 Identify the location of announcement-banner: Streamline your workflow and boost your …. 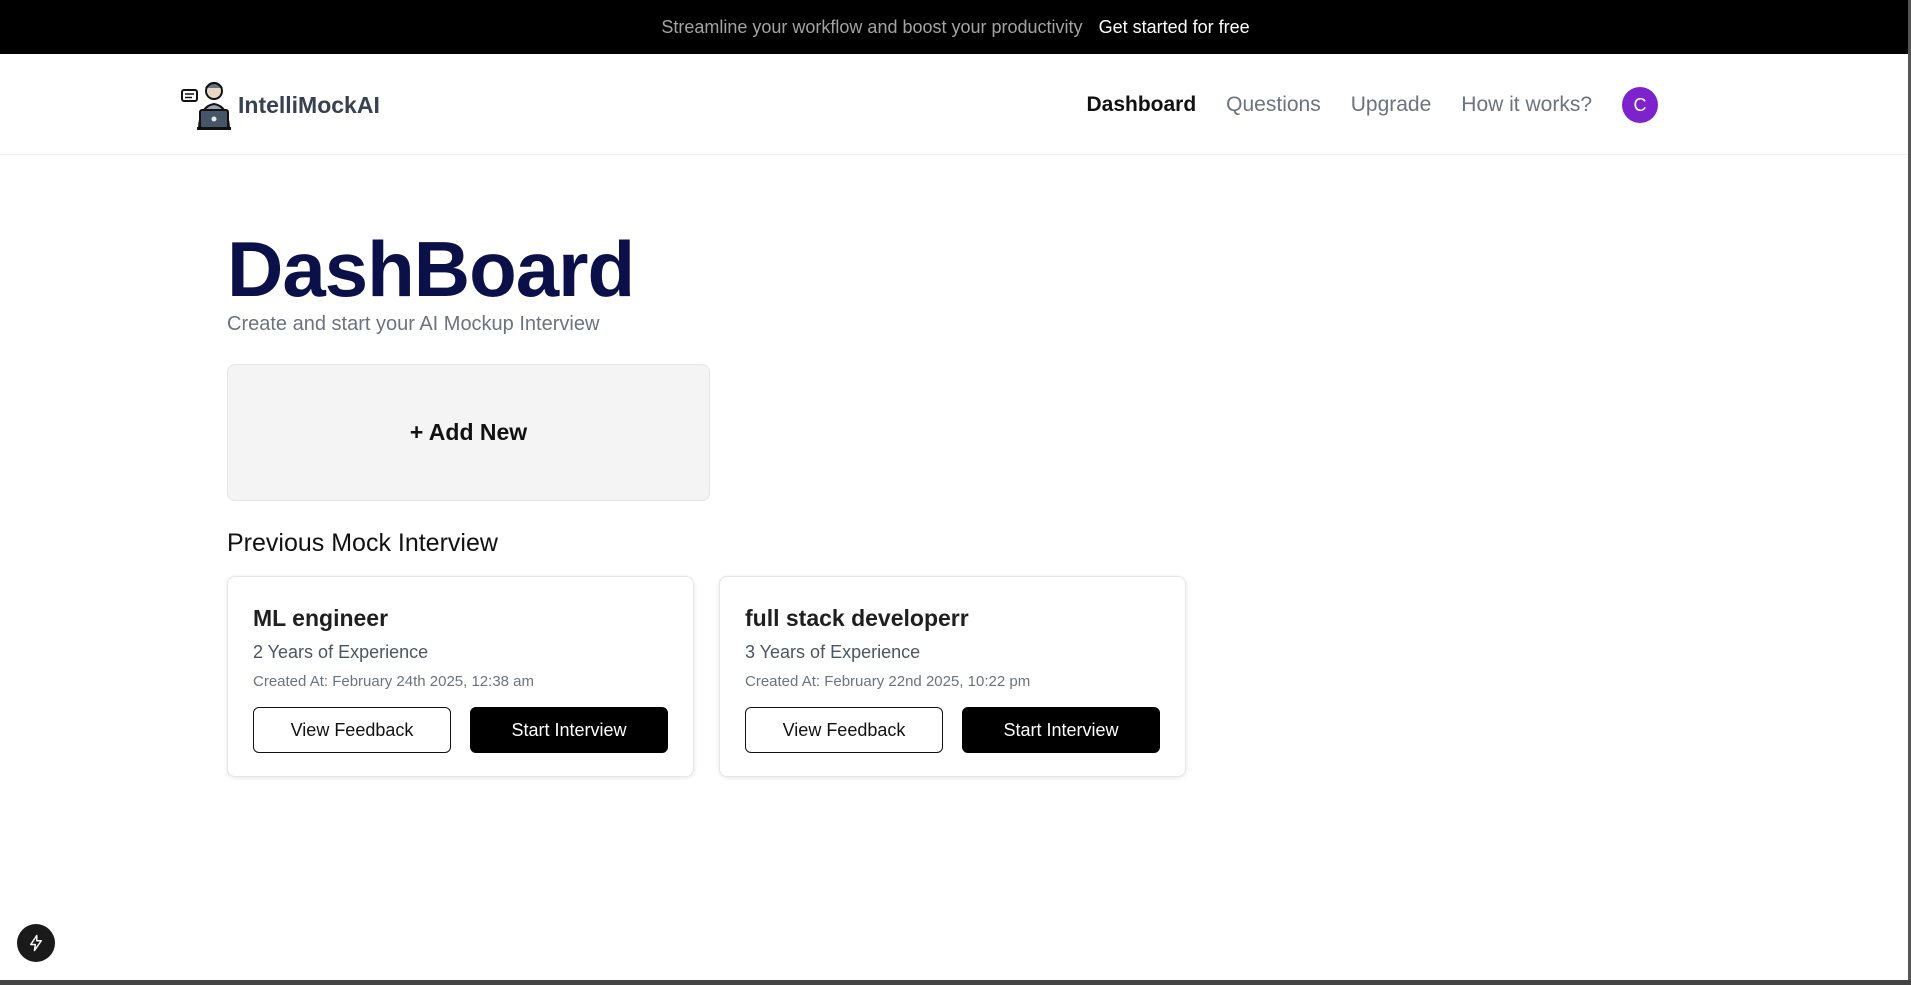
(955, 27).